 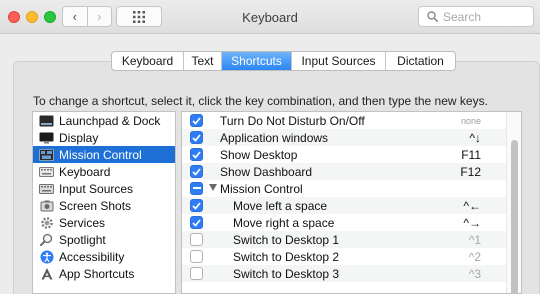 What do you see at coordinates (514, 216) in the screenshot?
I see `scrollbar-thumb` at bounding box center [514, 216].